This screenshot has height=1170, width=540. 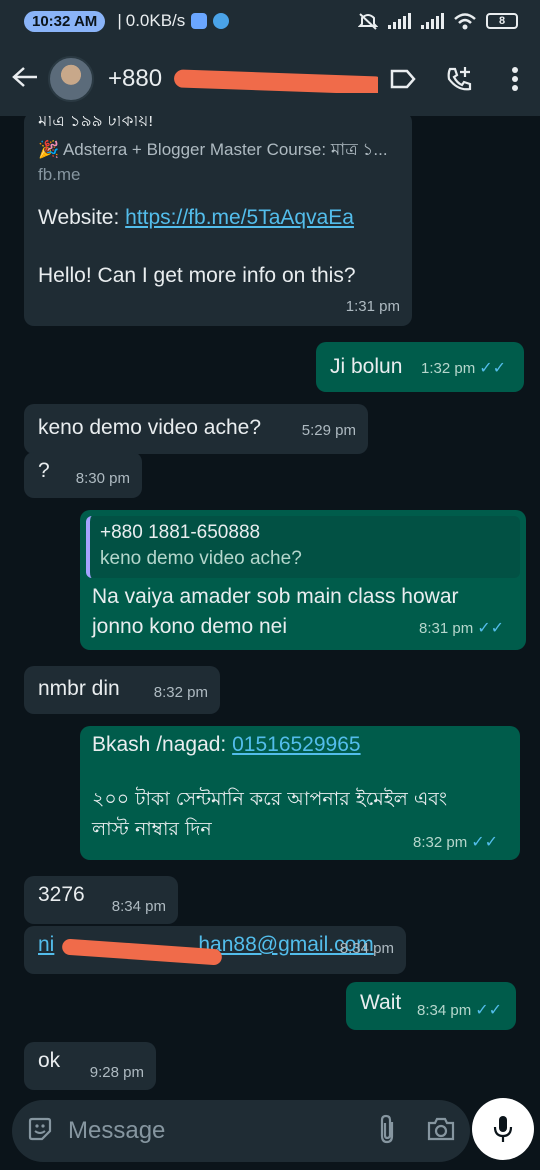 I want to click on message-incoming: nmbr din 8:32 pm, so click(x=122, y=690).